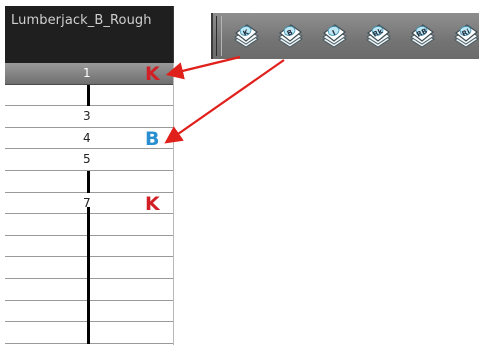  I want to click on retake-inbetween-icon: Ri, so click(466, 36).